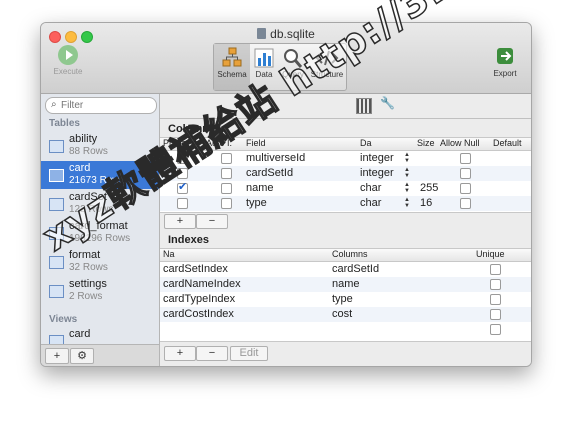  What do you see at coordinates (426, 143) in the screenshot?
I see `header-size: Size` at bounding box center [426, 143].